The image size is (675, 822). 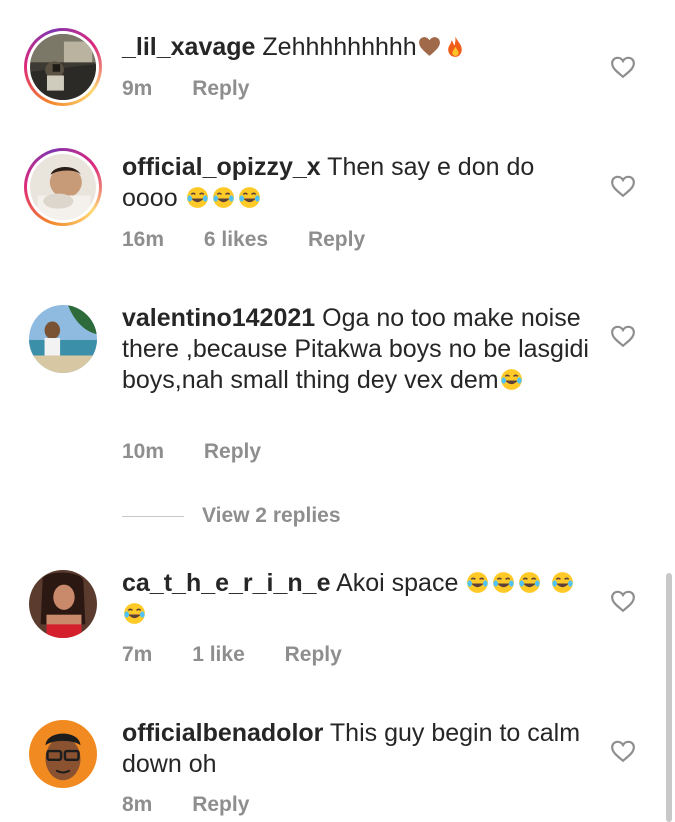 What do you see at coordinates (271, 515) in the screenshot?
I see `view-replies-label: View 2 replies` at bounding box center [271, 515].